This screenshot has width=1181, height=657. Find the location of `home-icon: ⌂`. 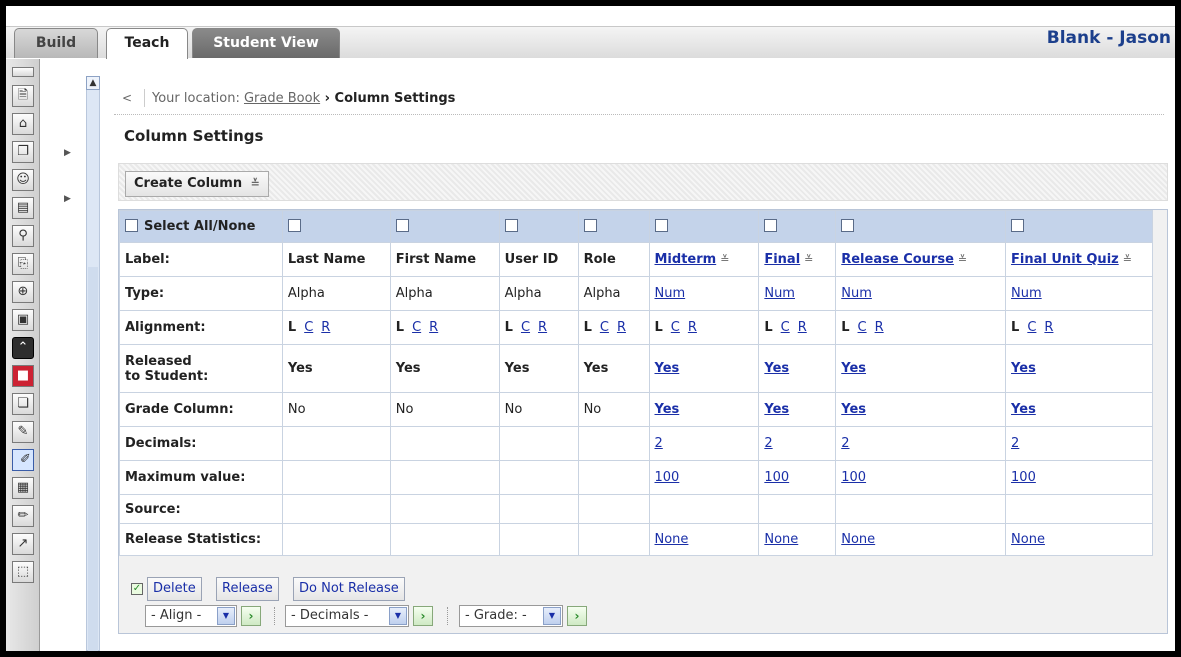

home-icon: ⌂ is located at coordinates (23, 124).